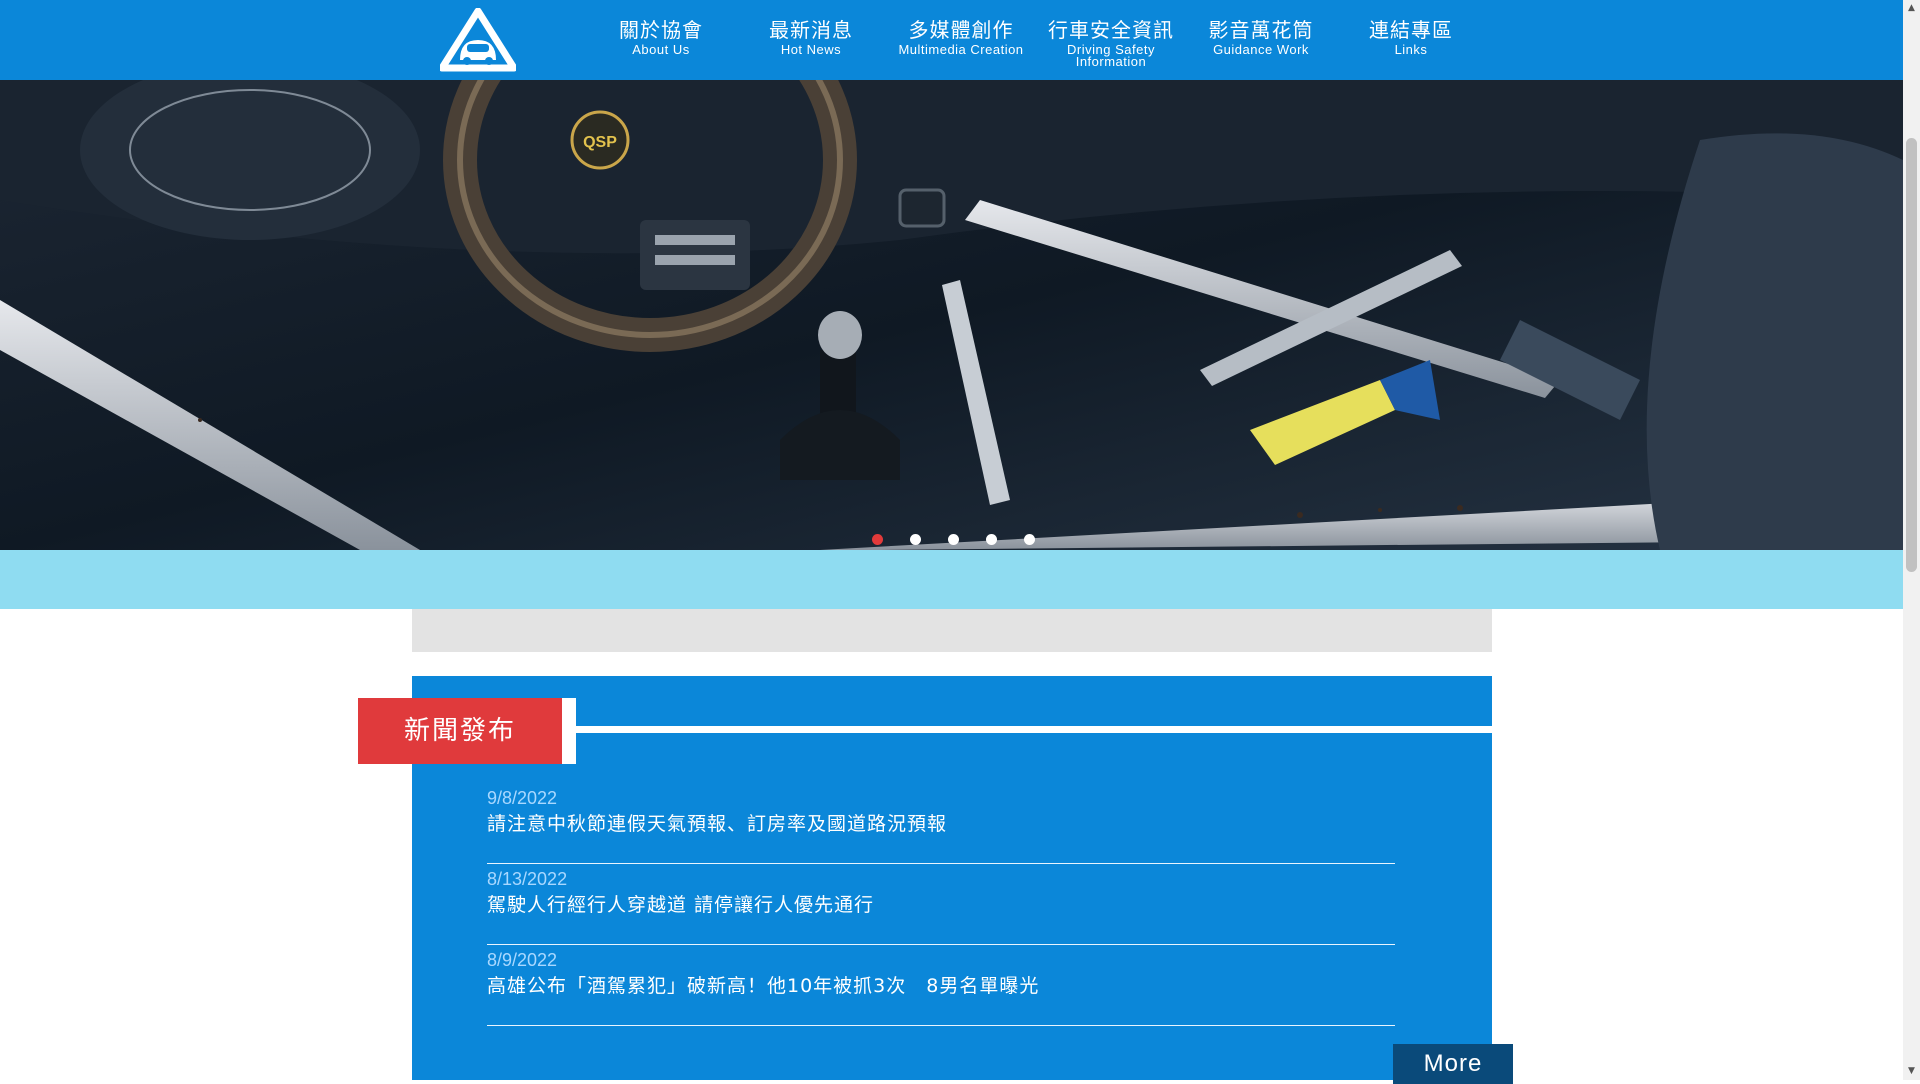 The image size is (1920, 1084). I want to click on nav-label-zh: 關於協會, so click(661, 30).